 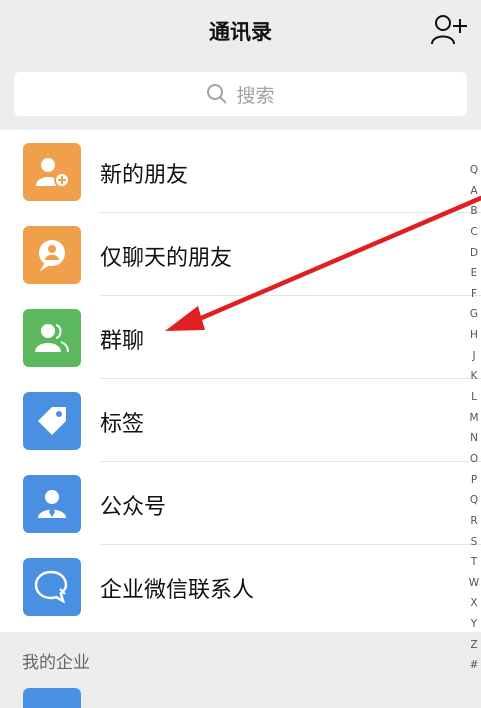 I want to click on list-item-tags: 标签, so click(x=240, y=420).